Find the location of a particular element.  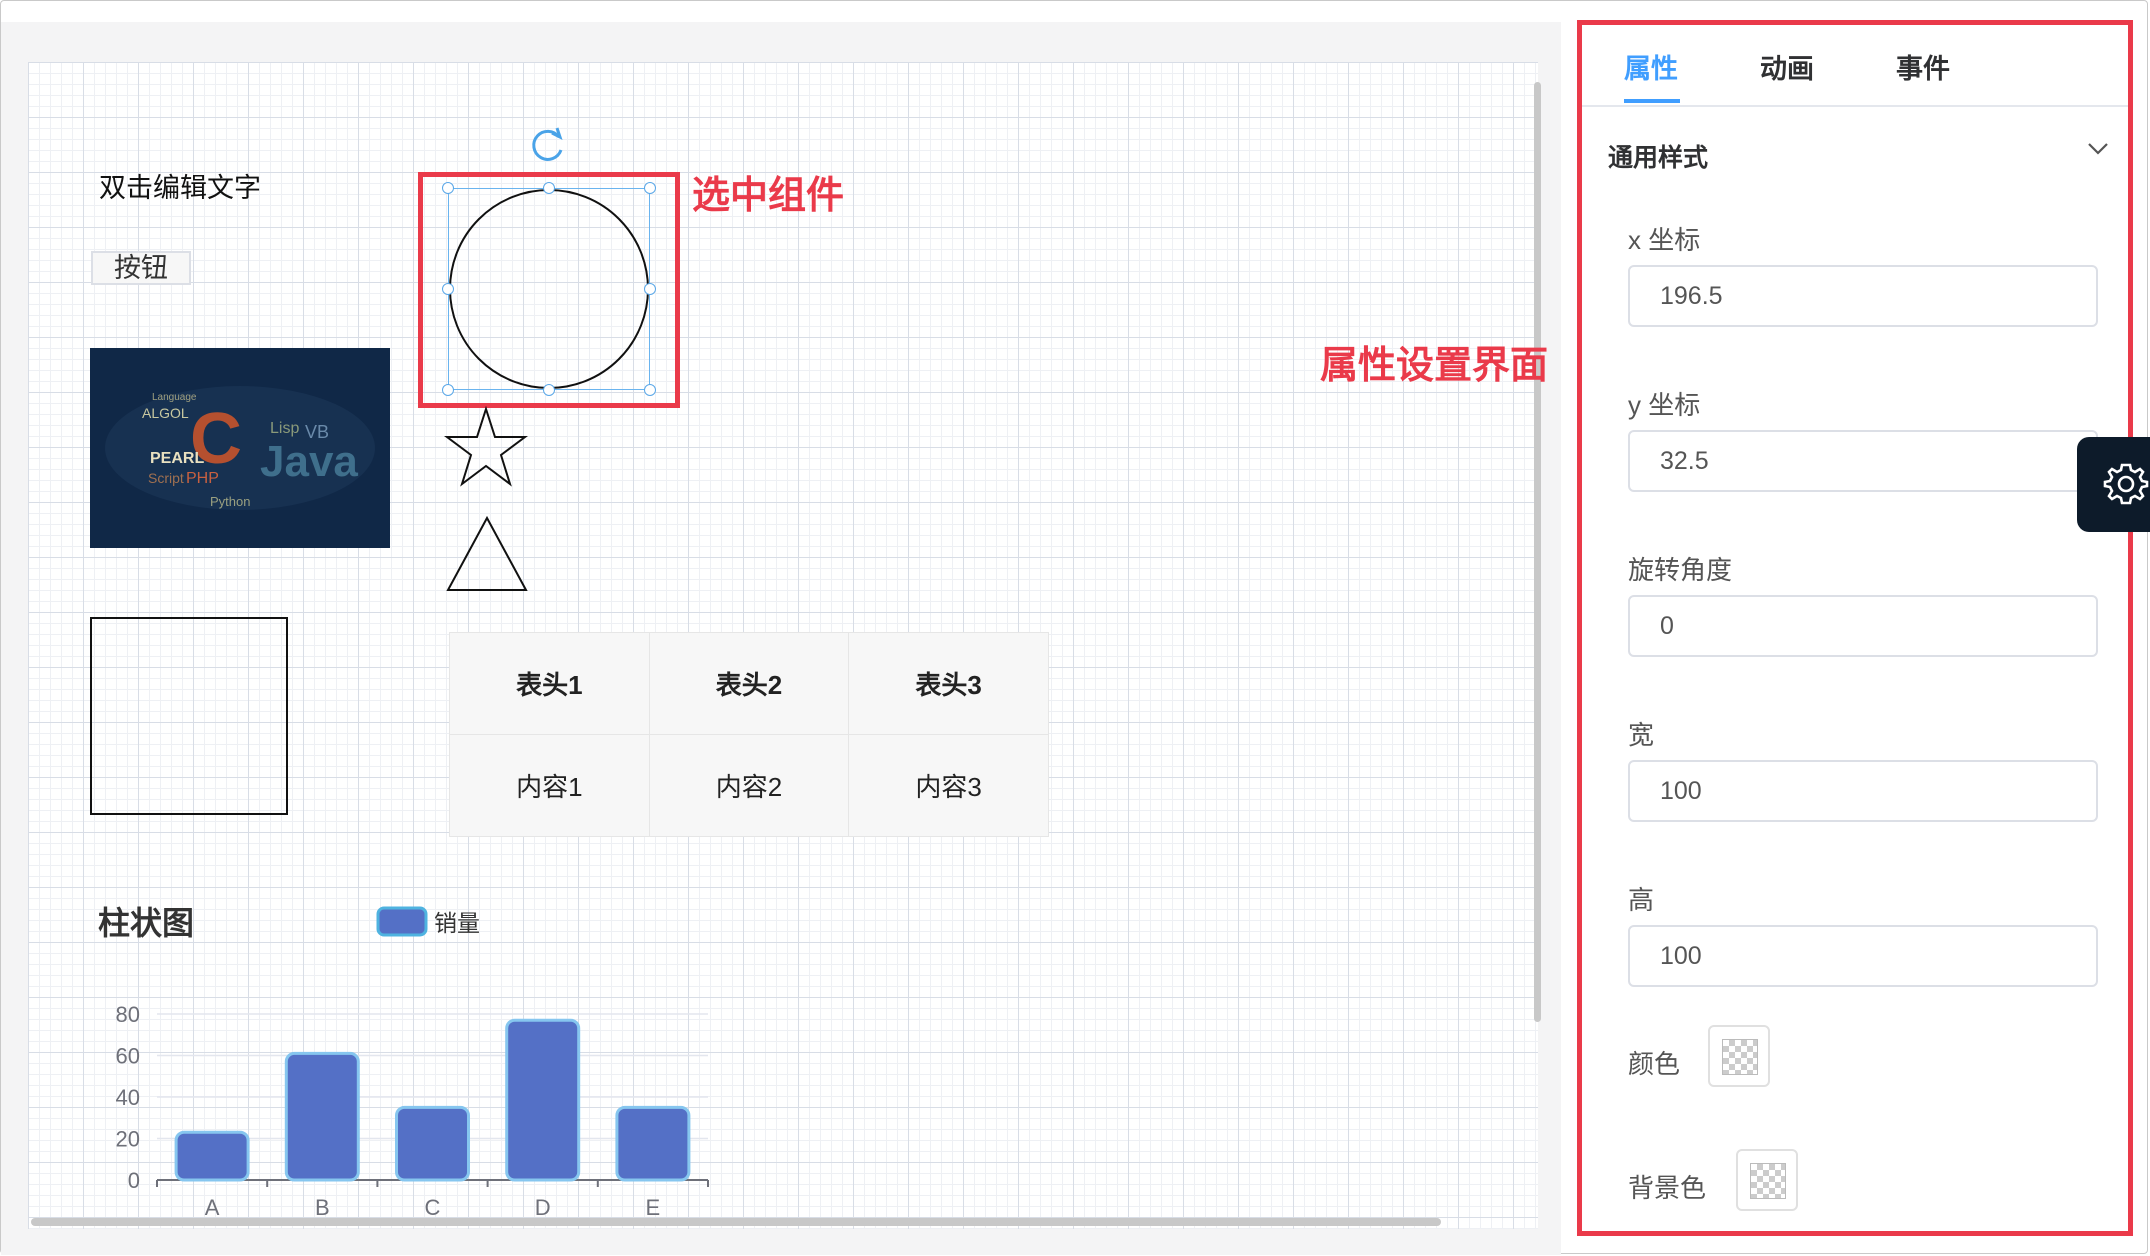

y-tick-label: 80 is located at coordinates (128, 1014).